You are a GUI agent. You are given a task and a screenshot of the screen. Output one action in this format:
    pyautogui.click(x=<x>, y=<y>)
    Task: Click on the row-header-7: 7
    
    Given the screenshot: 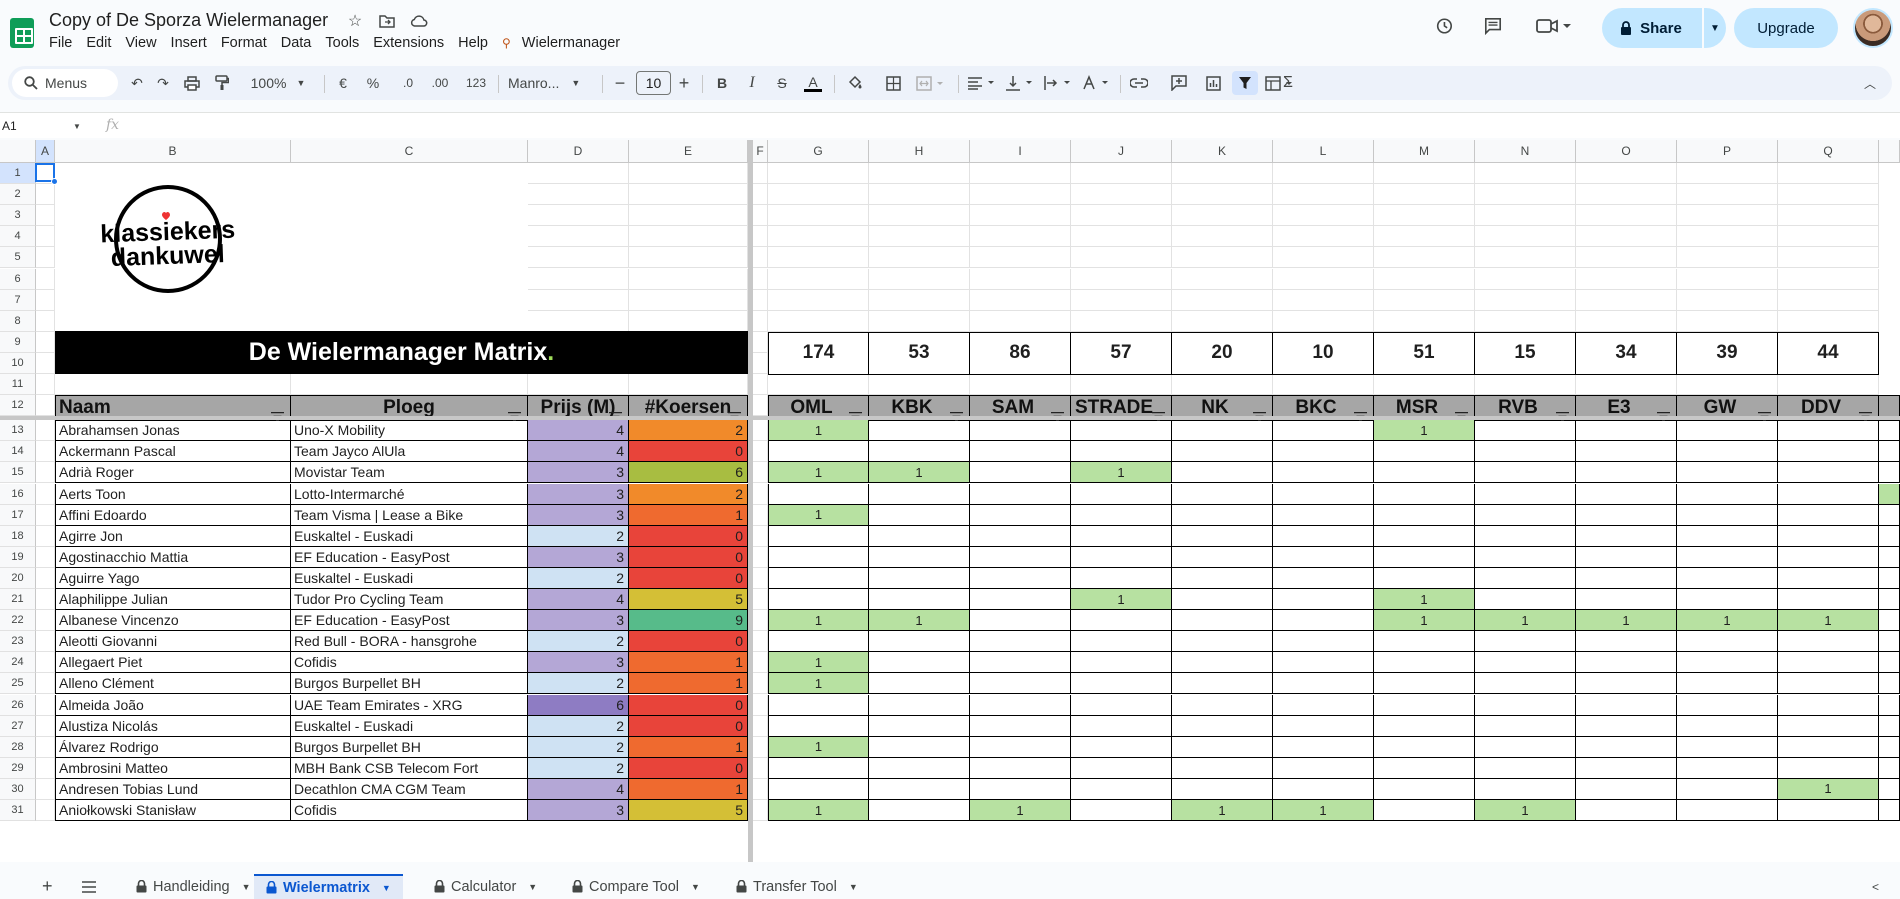 What is the action you would take?
    pyautogui.click(x=18, y=300)
    